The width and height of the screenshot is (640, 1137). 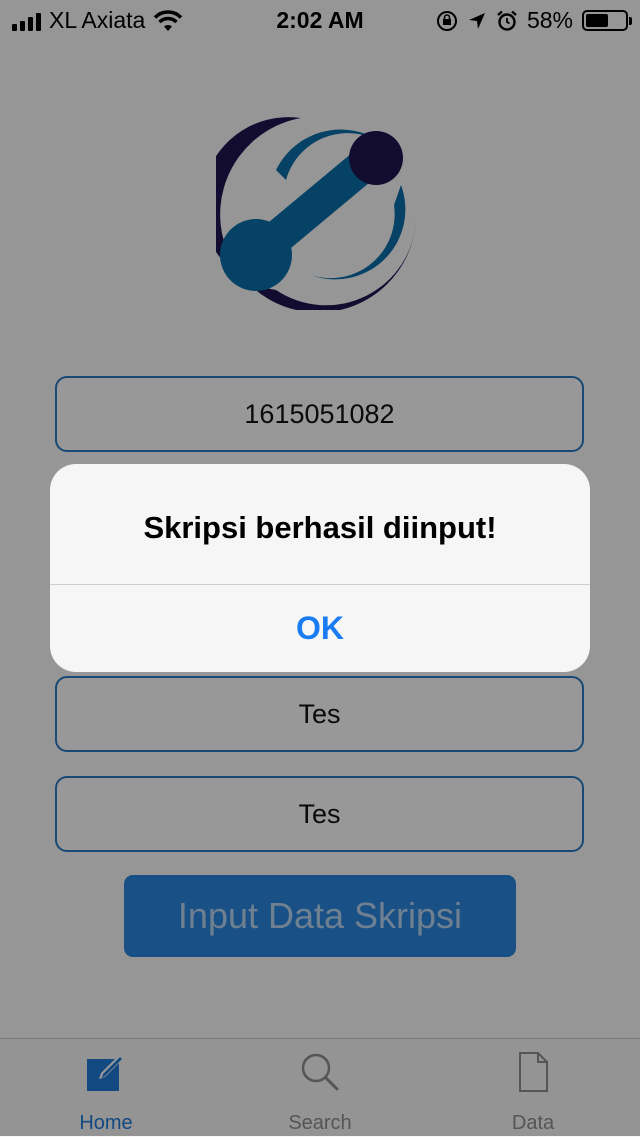 I want to click on alert-title: Skripsi berhasil diinput!, so click(x=320, y=527).